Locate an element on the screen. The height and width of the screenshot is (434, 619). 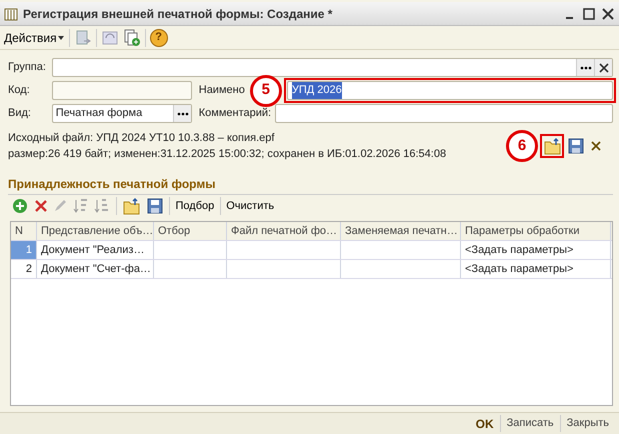
caret-icon is located at coordinates (60, 38).